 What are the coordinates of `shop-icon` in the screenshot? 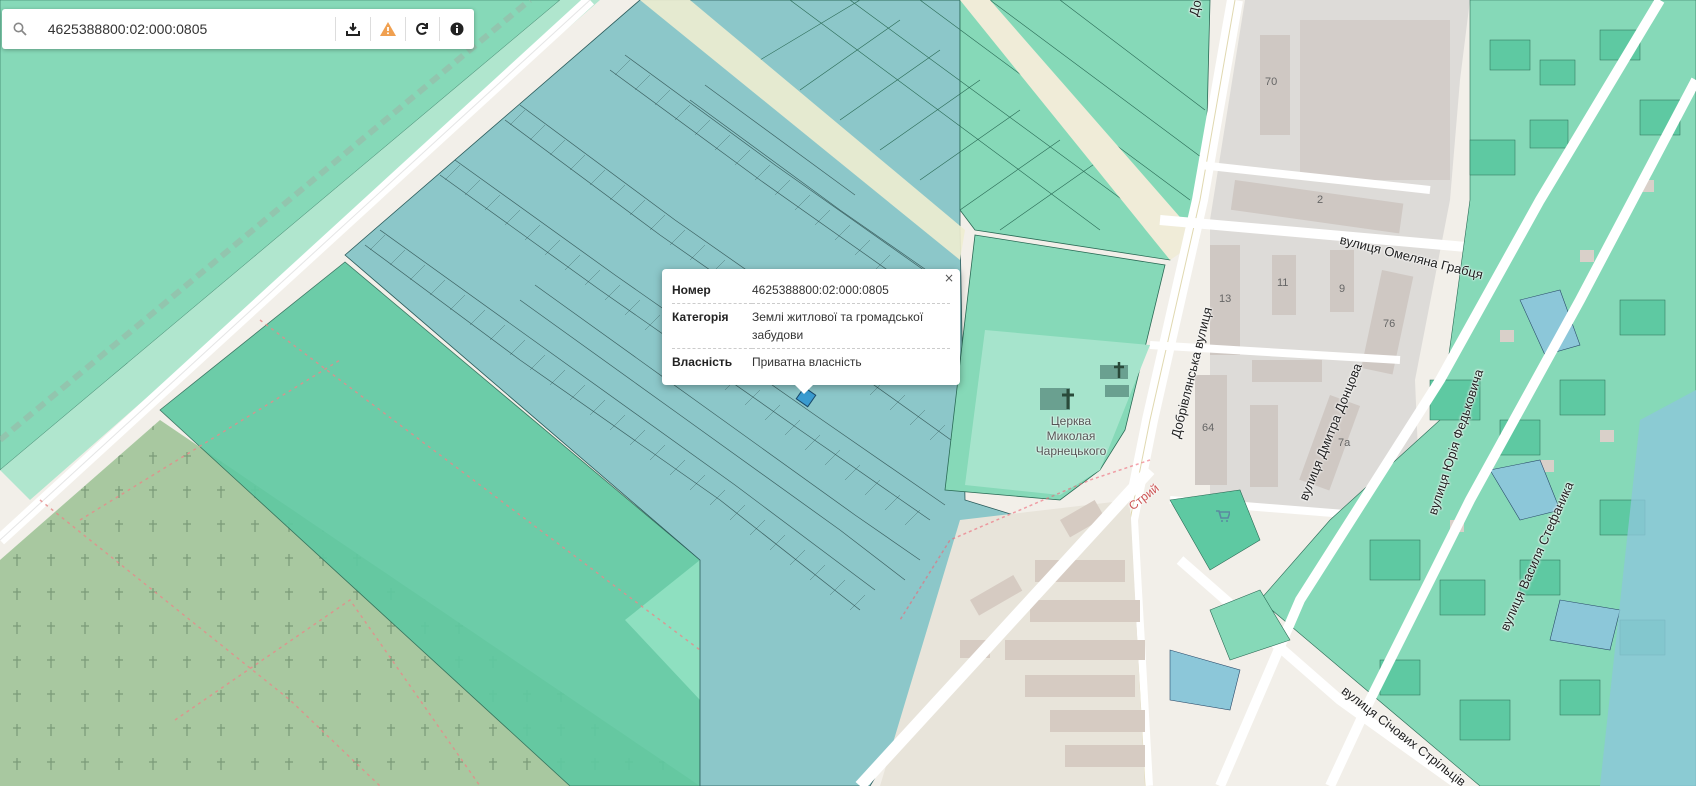 It's located at (1223, 516).